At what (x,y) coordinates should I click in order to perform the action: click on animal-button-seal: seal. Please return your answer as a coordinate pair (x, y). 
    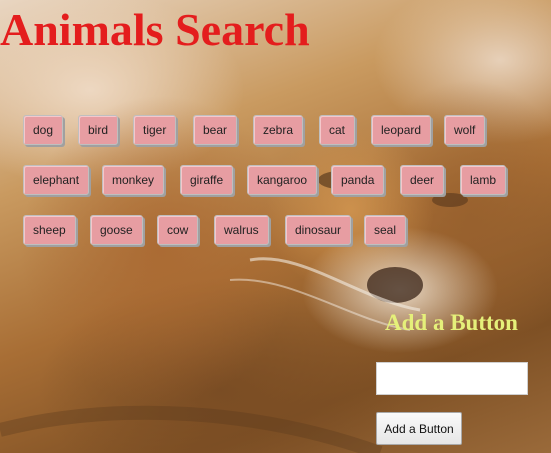
    Looking at the image, I should click on (385, 230).